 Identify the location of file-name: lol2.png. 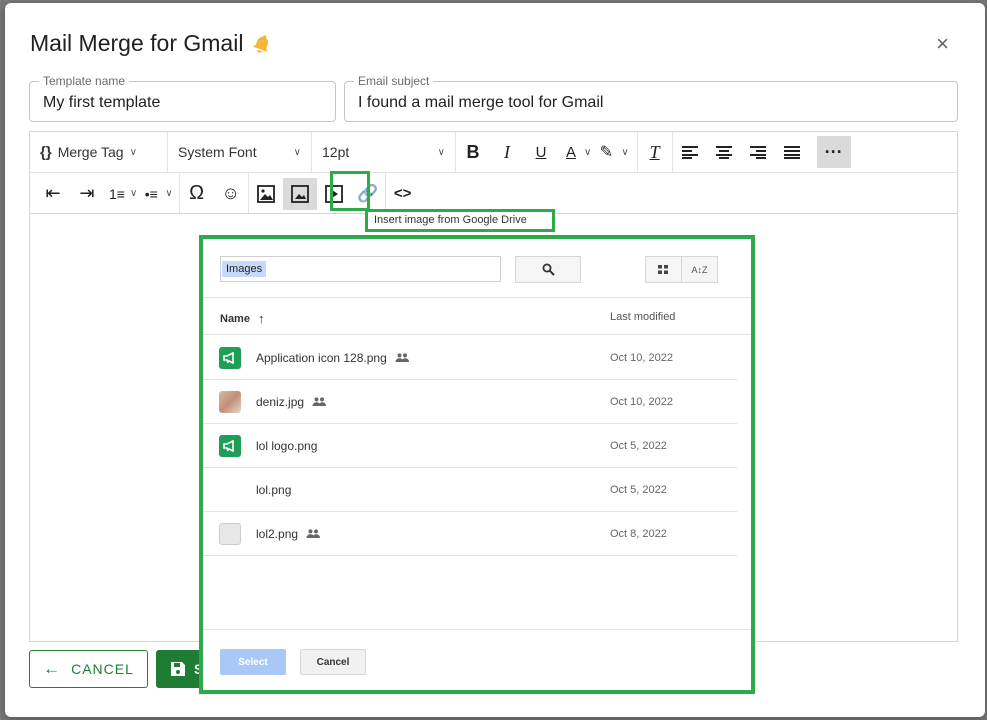
(288, 534).